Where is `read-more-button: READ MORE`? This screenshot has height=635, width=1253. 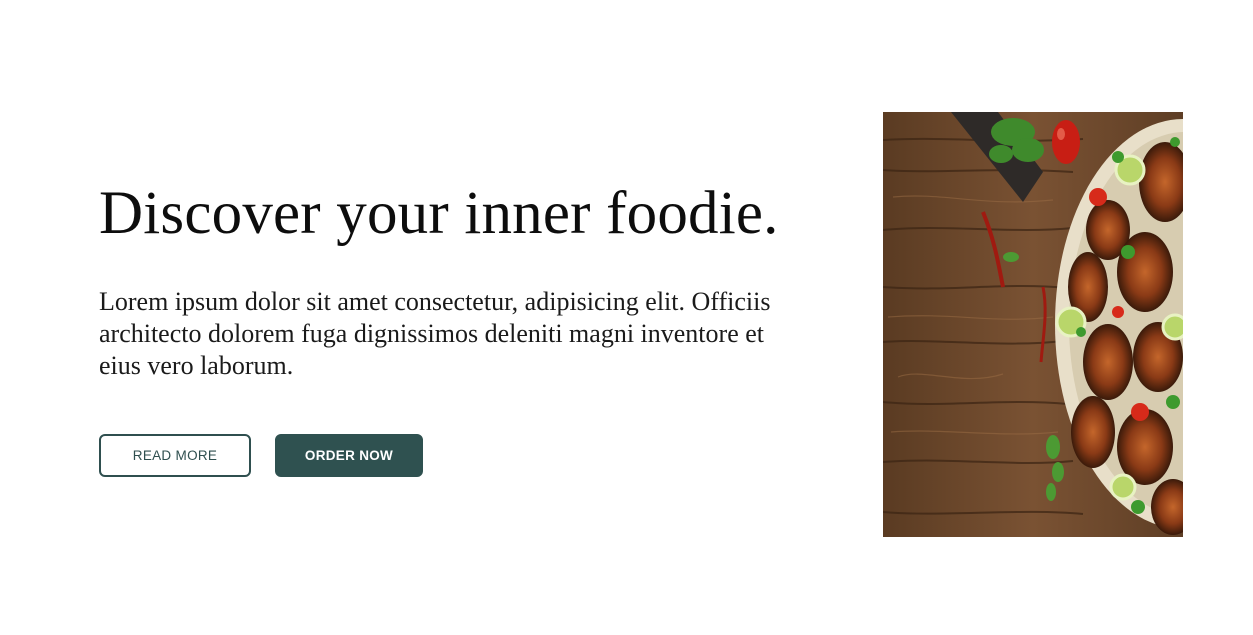
read-more-button: READ MORE is located at coordinates (175, 455).